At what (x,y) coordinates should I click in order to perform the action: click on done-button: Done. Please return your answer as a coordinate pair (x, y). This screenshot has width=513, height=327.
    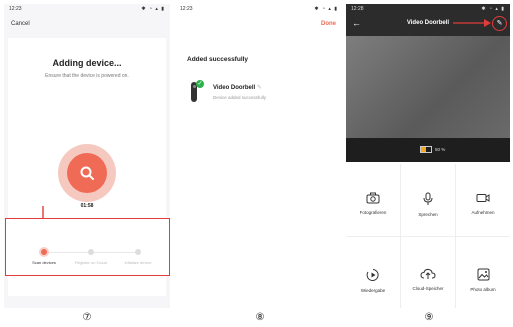
    Looking at the image, I should click on (328, 24).